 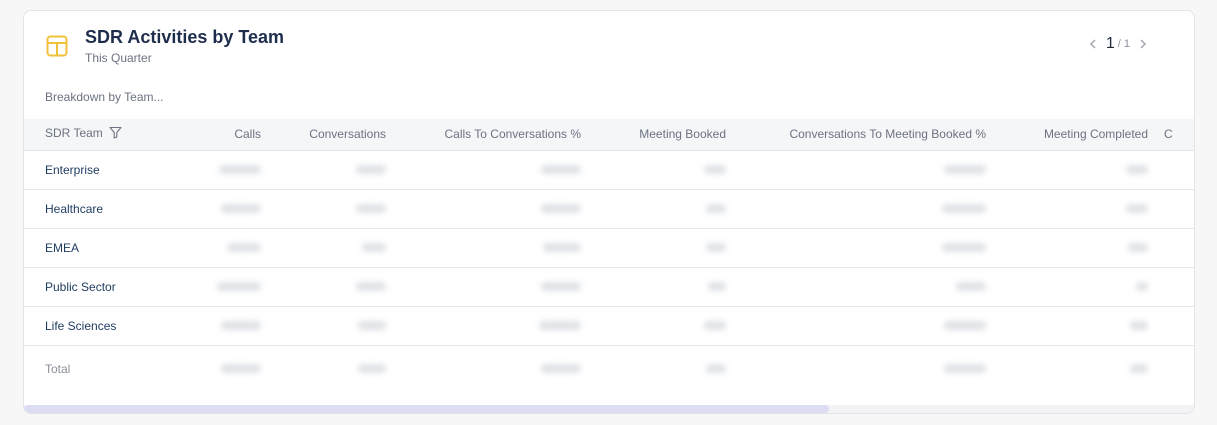 I want to click on table-row: Enterprise, so click(x=609, y=170).